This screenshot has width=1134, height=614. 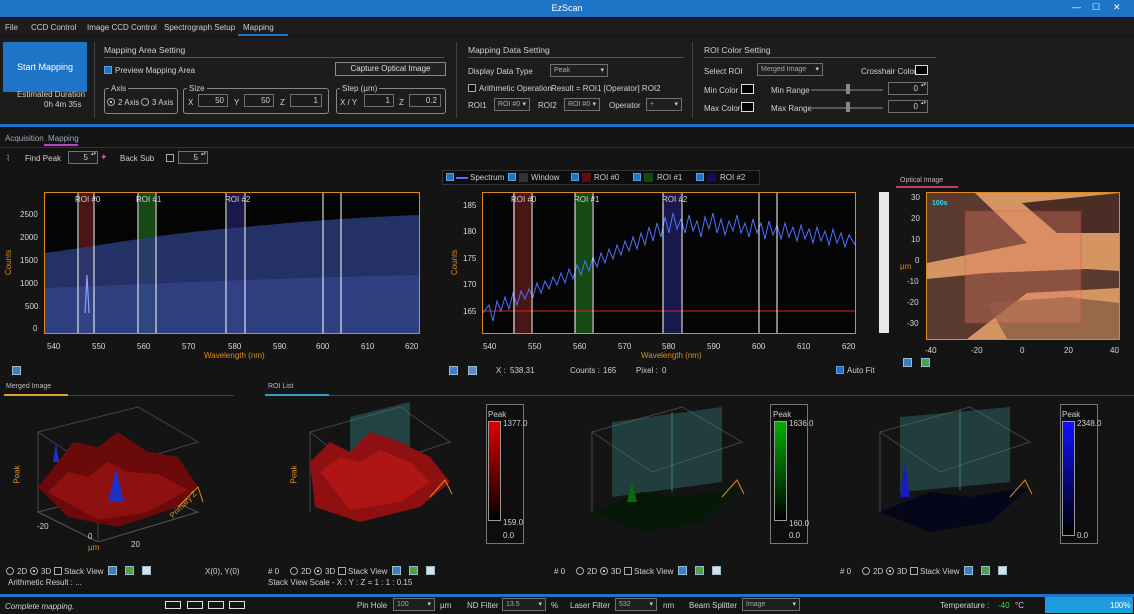 What do you see at coordinates (145, 102) in the screenshot?
I see `axis-3-radio` at bounding box center [145, 102].